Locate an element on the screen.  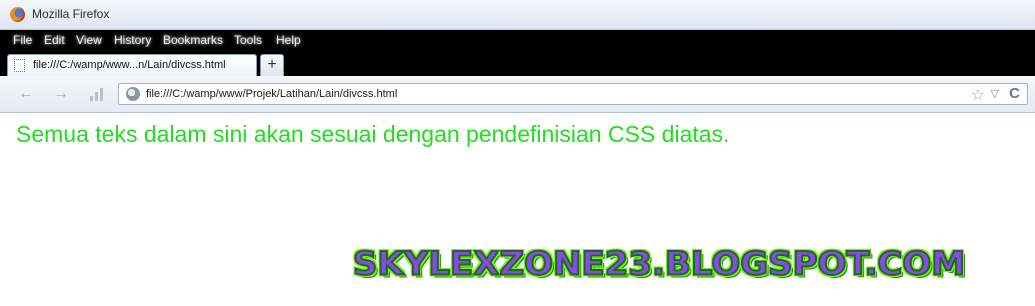
window-title: Mozilla Firefox is located at coordinates (71, 14).